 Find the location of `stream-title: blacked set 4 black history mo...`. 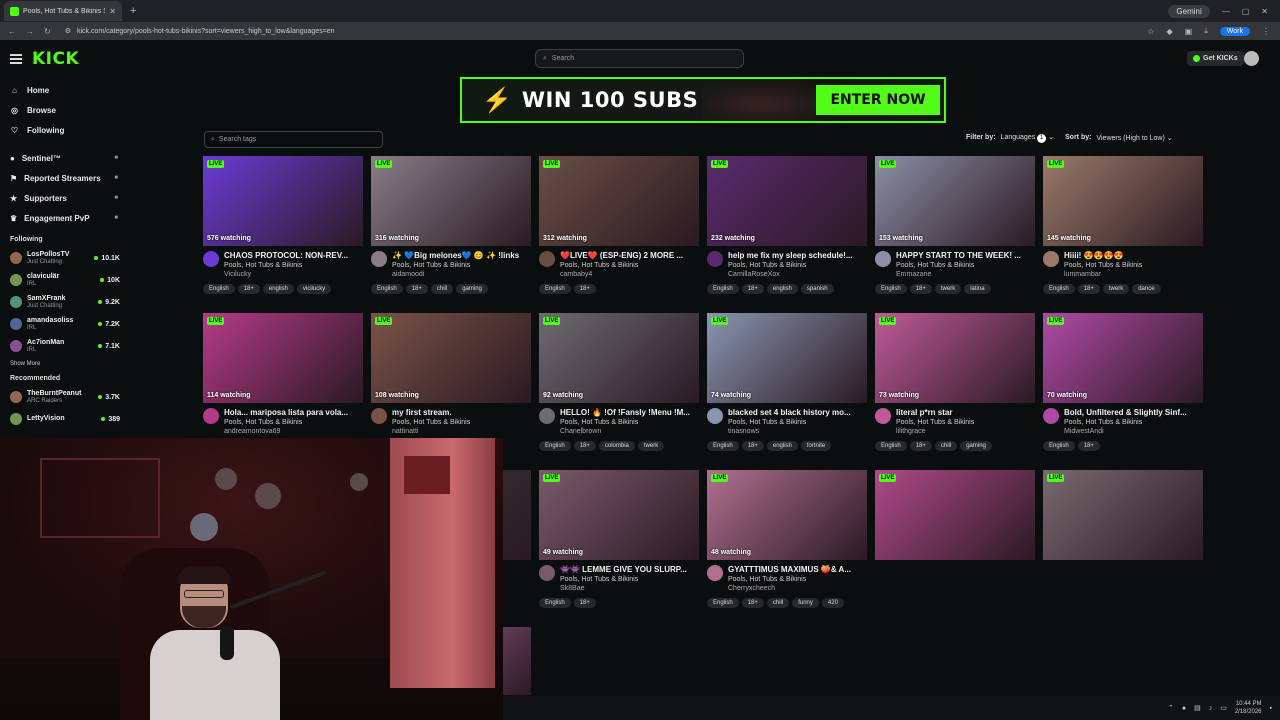

stream-title: blacked set 4 black history mo... is located at coordinates (795, 413).